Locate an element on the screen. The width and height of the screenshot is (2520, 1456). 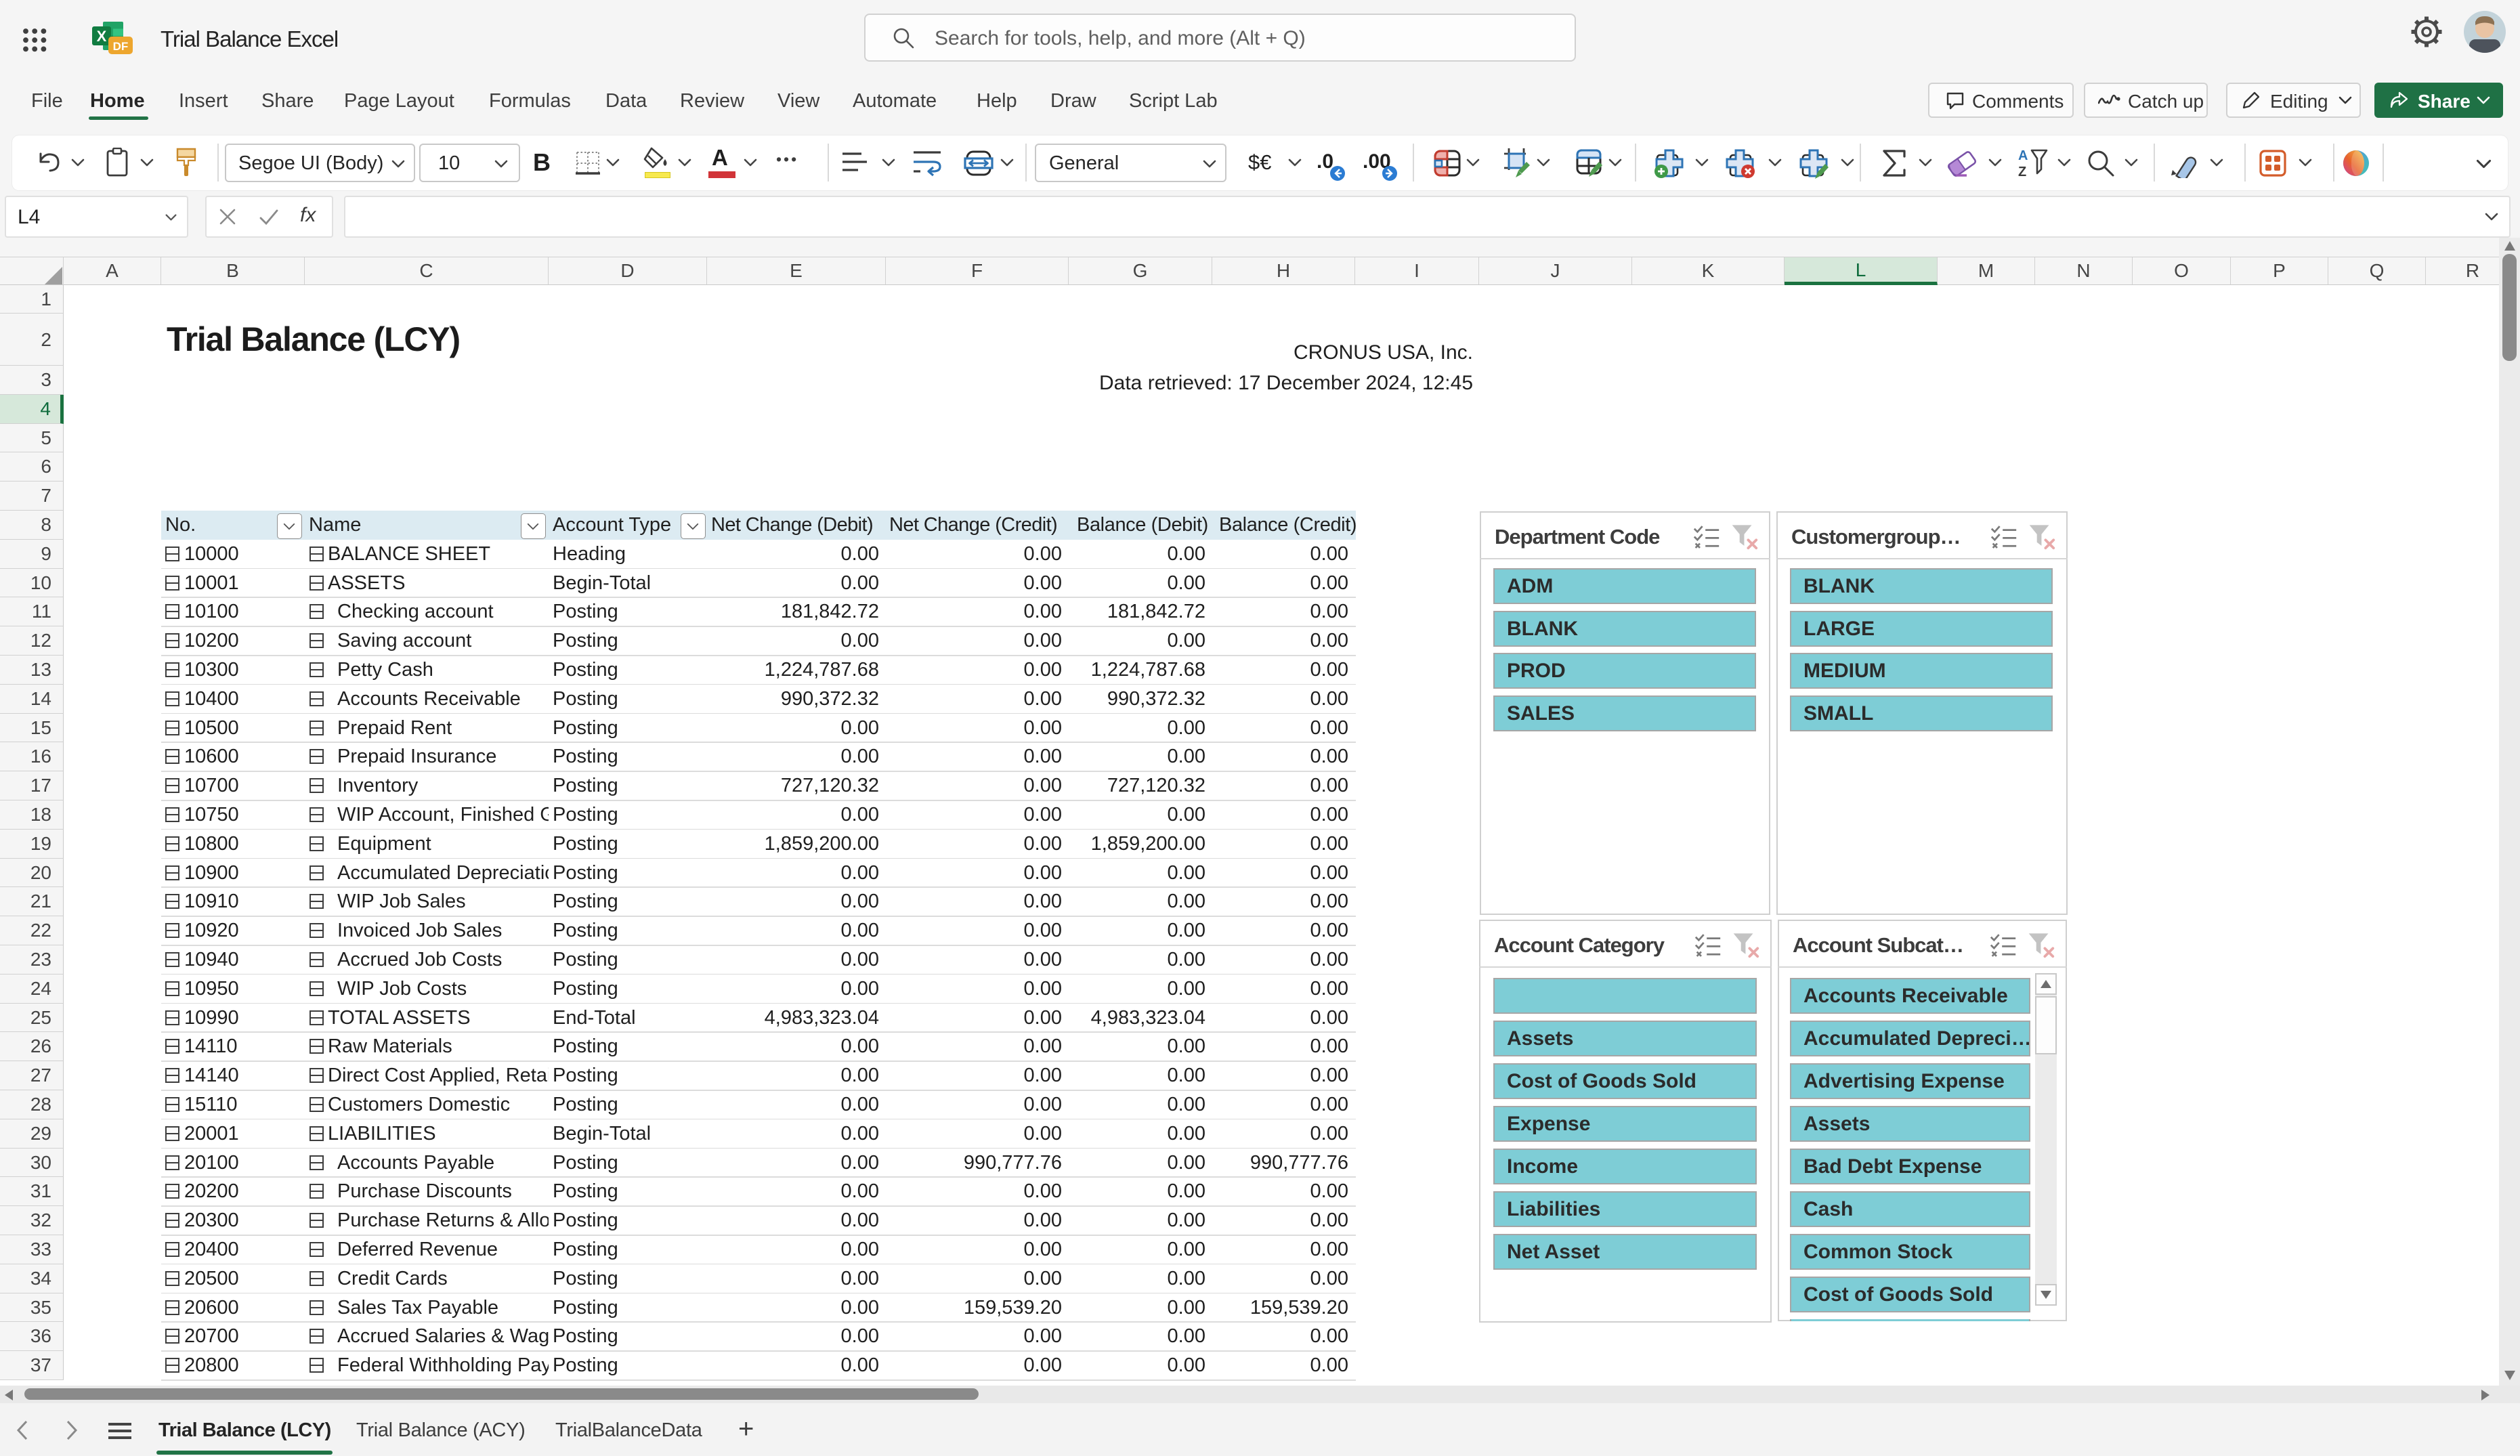
svg-text: DF is located at coordinates (121, 46).